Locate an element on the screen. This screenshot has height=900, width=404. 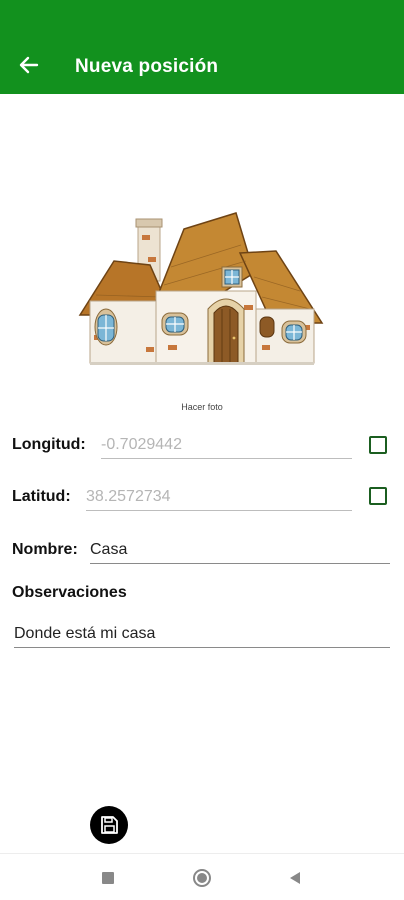
latitude-checkbox is located at coordinates (378, 496).